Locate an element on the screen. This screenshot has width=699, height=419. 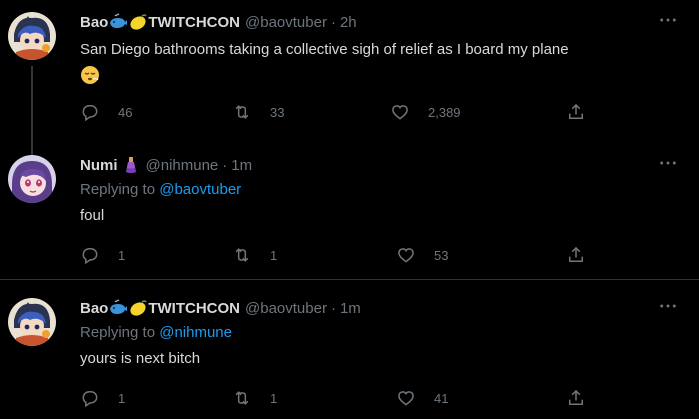
reply-button: 46 is located at coordinates (106, 112).